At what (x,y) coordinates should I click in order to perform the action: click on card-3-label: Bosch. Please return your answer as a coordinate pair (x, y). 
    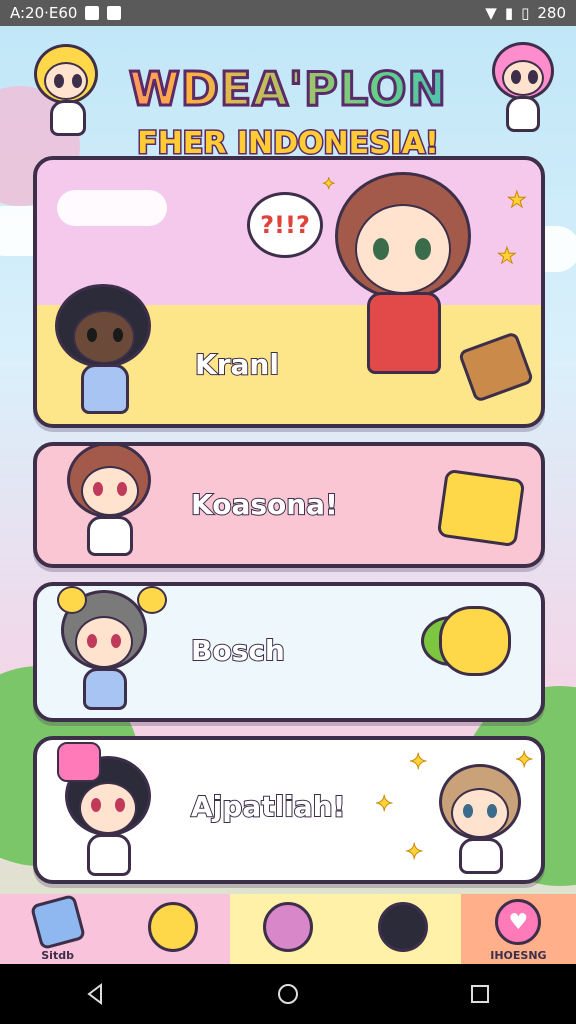
    Looking at the image, I should click on (238, 650).